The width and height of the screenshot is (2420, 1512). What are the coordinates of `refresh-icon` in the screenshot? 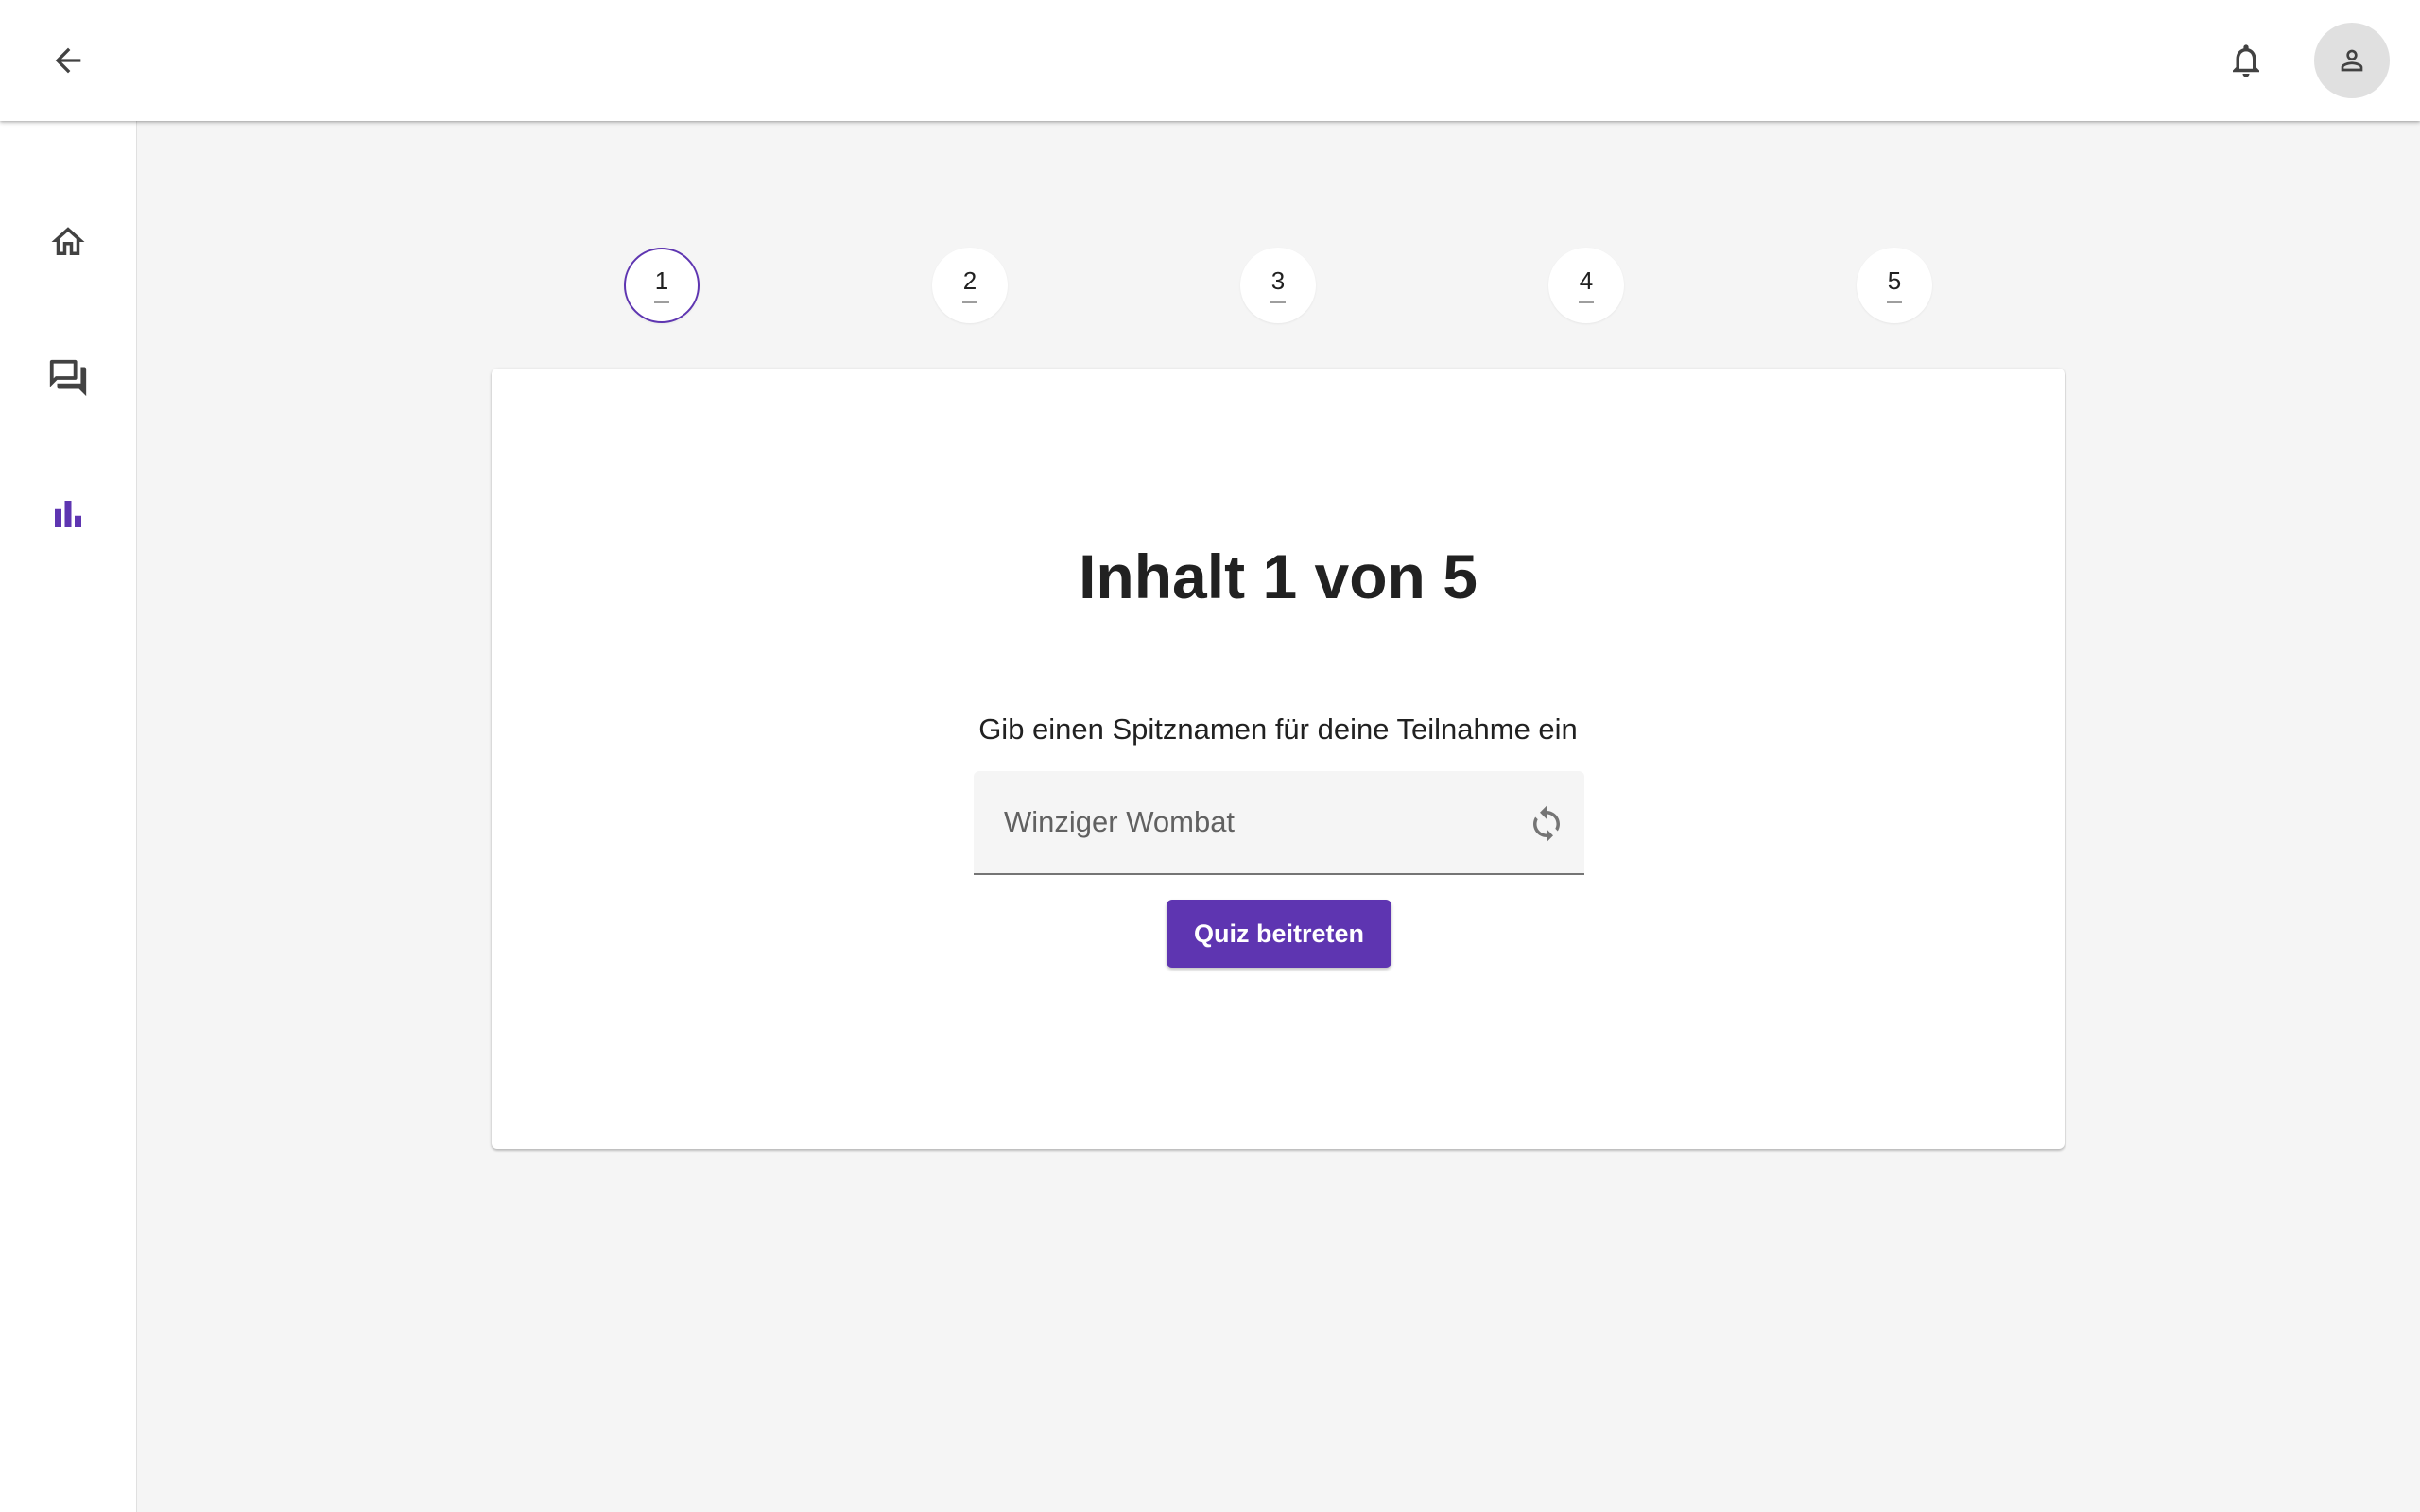 It's located at (1546, 824).